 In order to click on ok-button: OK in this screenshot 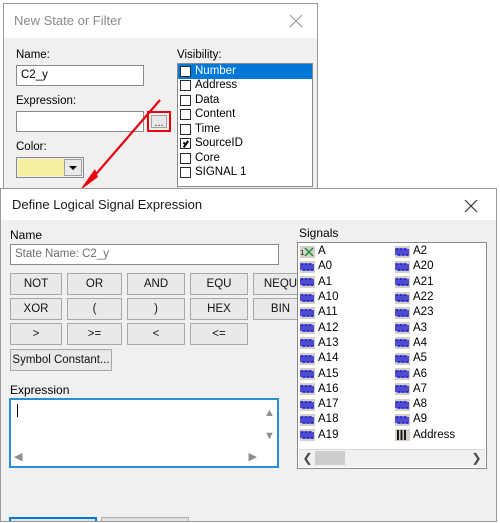, I will do `click(53, 519)`.